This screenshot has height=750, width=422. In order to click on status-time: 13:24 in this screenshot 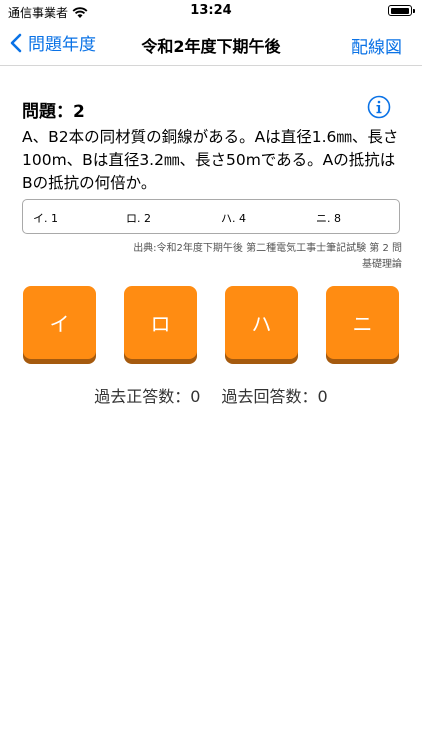, I will do `click(211, 10)`.